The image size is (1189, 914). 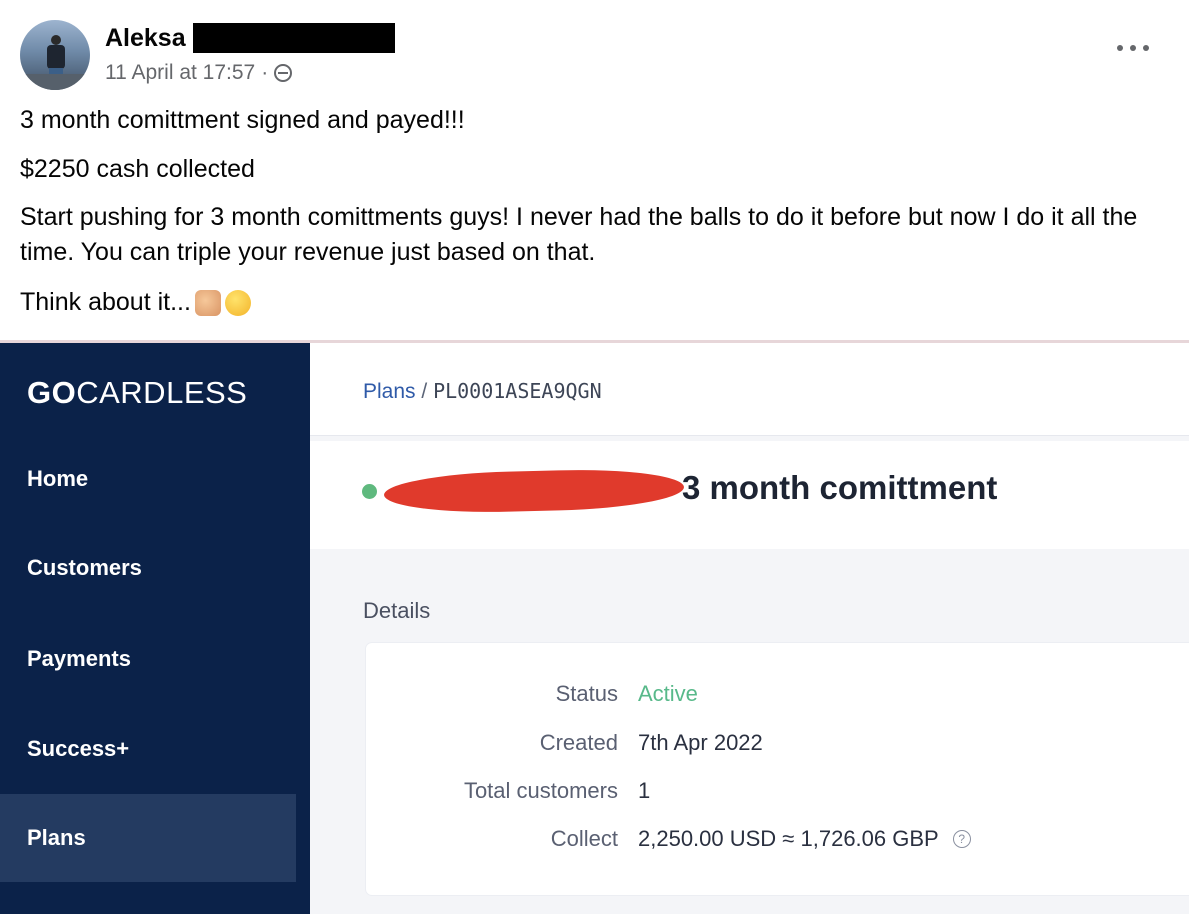 What do you see at coordinates (148, 749) in the screenshot?
I see `sidebar-item-success-plus: Success+` at bounding box center [148, 749].